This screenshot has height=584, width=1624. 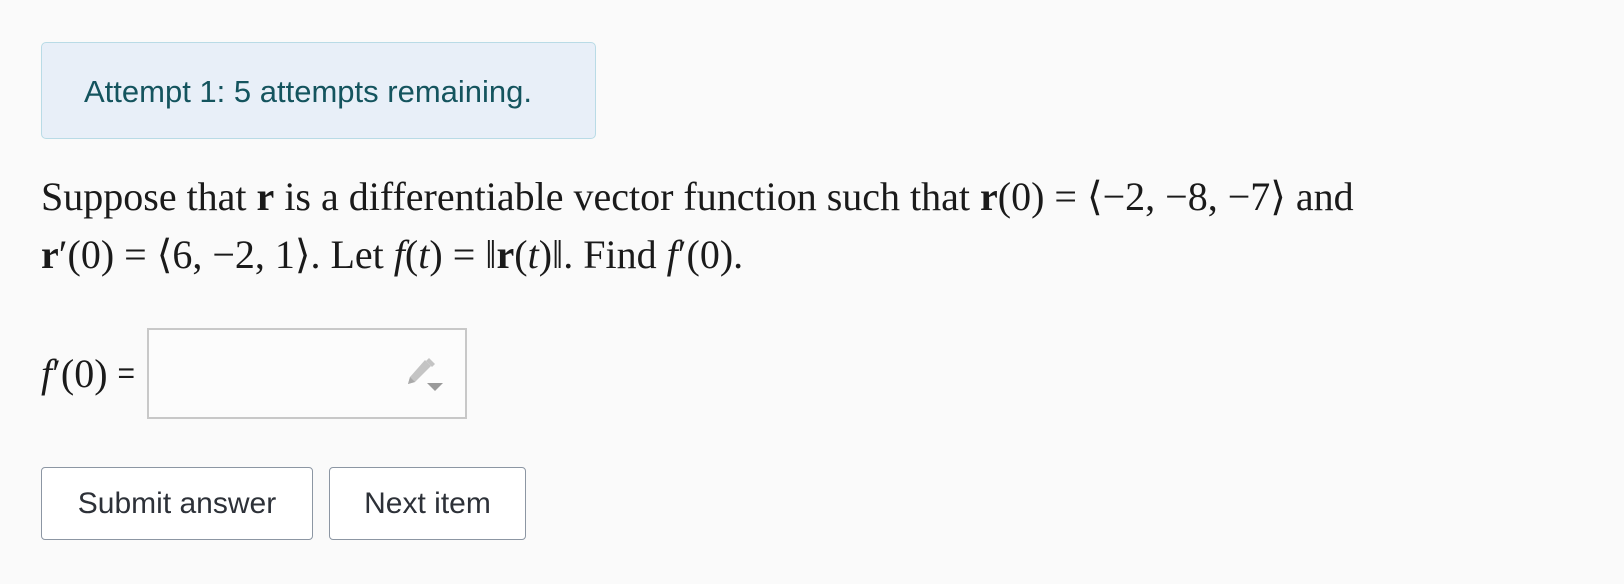 What do you see at coordinates (1175, 196) in the screenshot?
I see `question-fragment: (0) = ⟨−2, −8, −7⟩ and` at bounding box center [1175, 196].